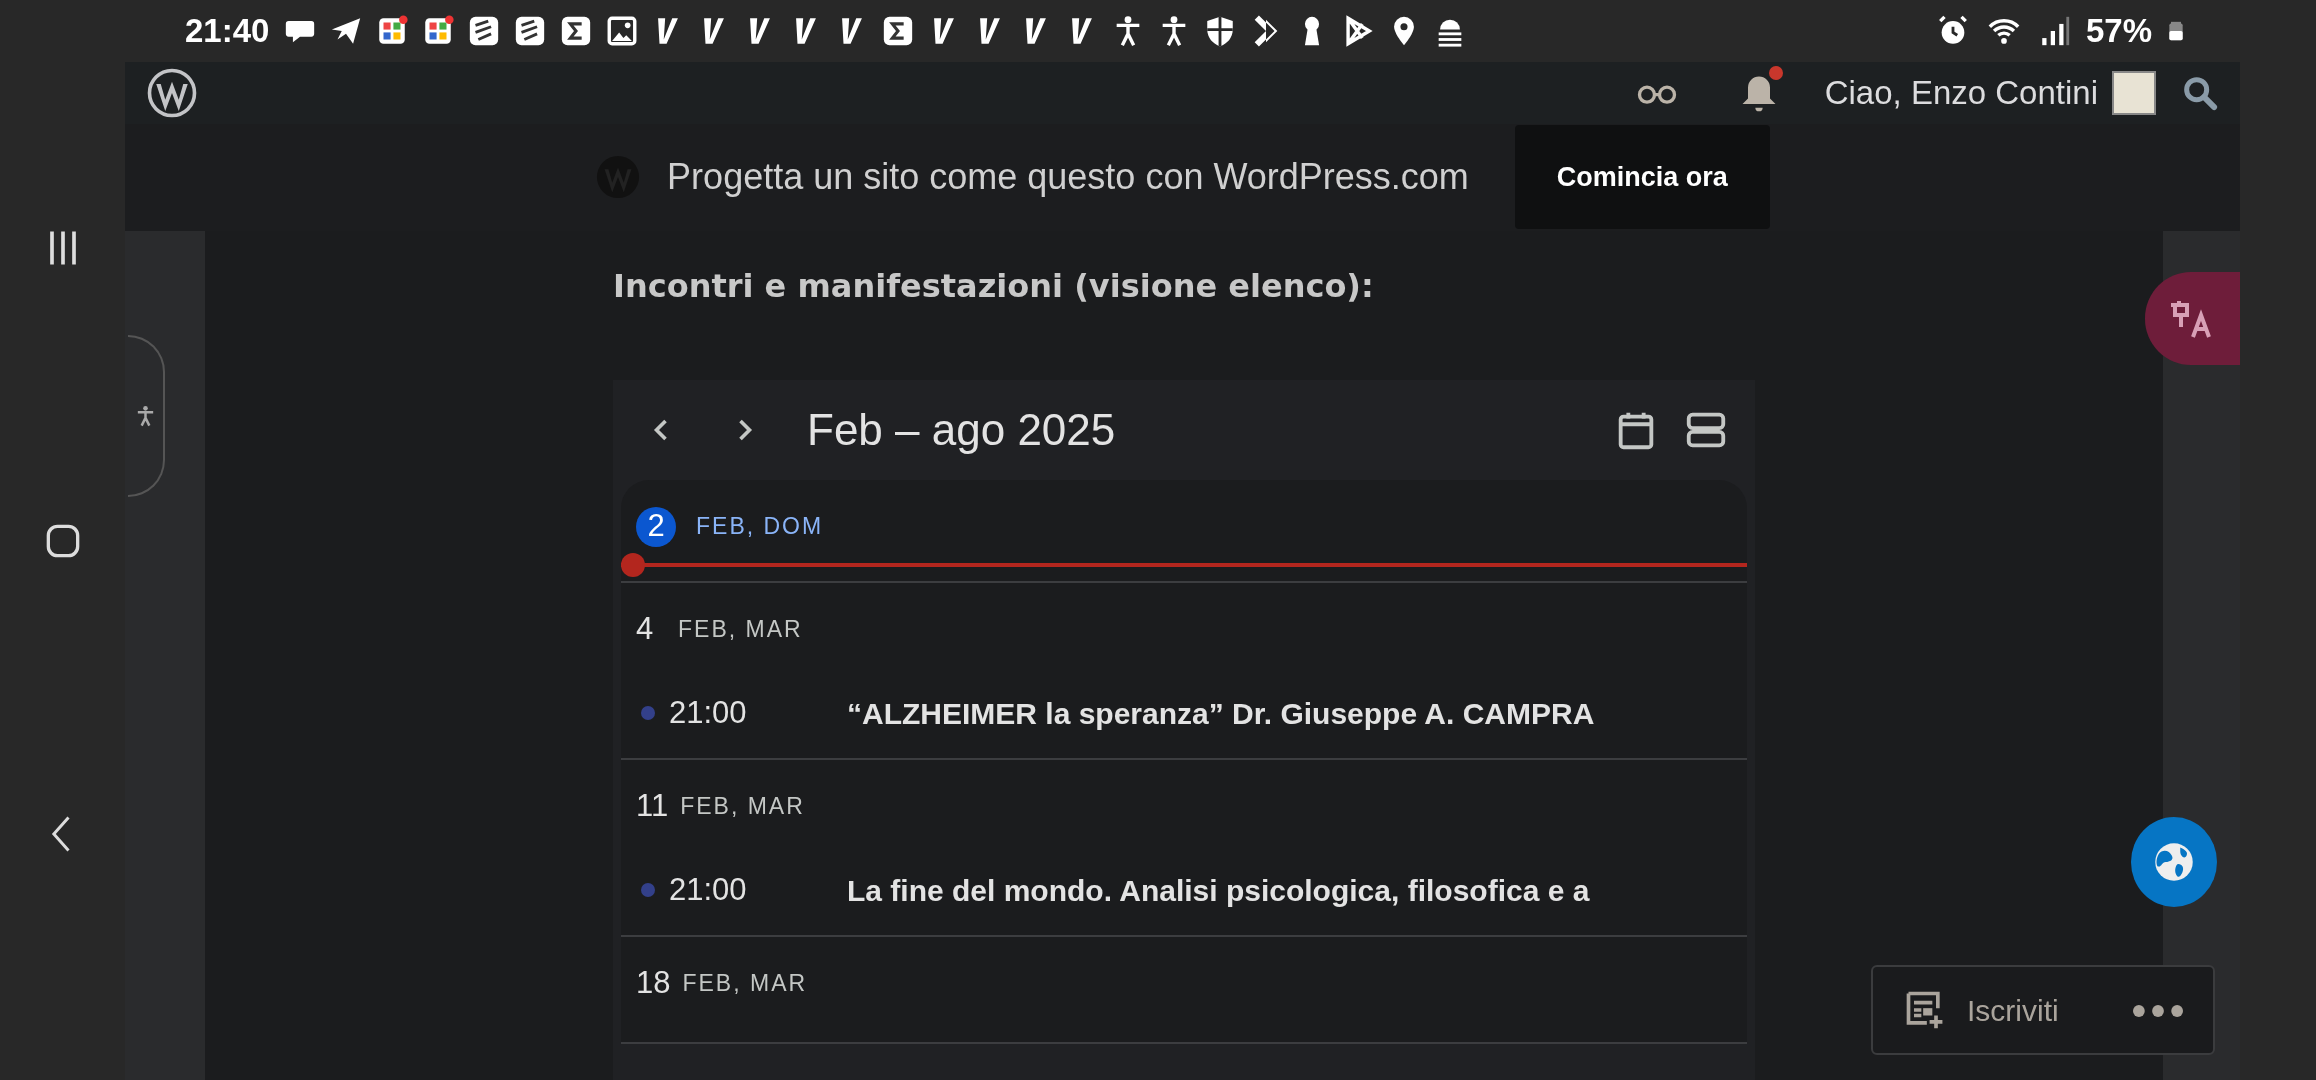 This screenshot has width=2316, height=1080. Describe the element at coordinates (653, 983) in the screenshot. I see `day-number: 18` at that location.